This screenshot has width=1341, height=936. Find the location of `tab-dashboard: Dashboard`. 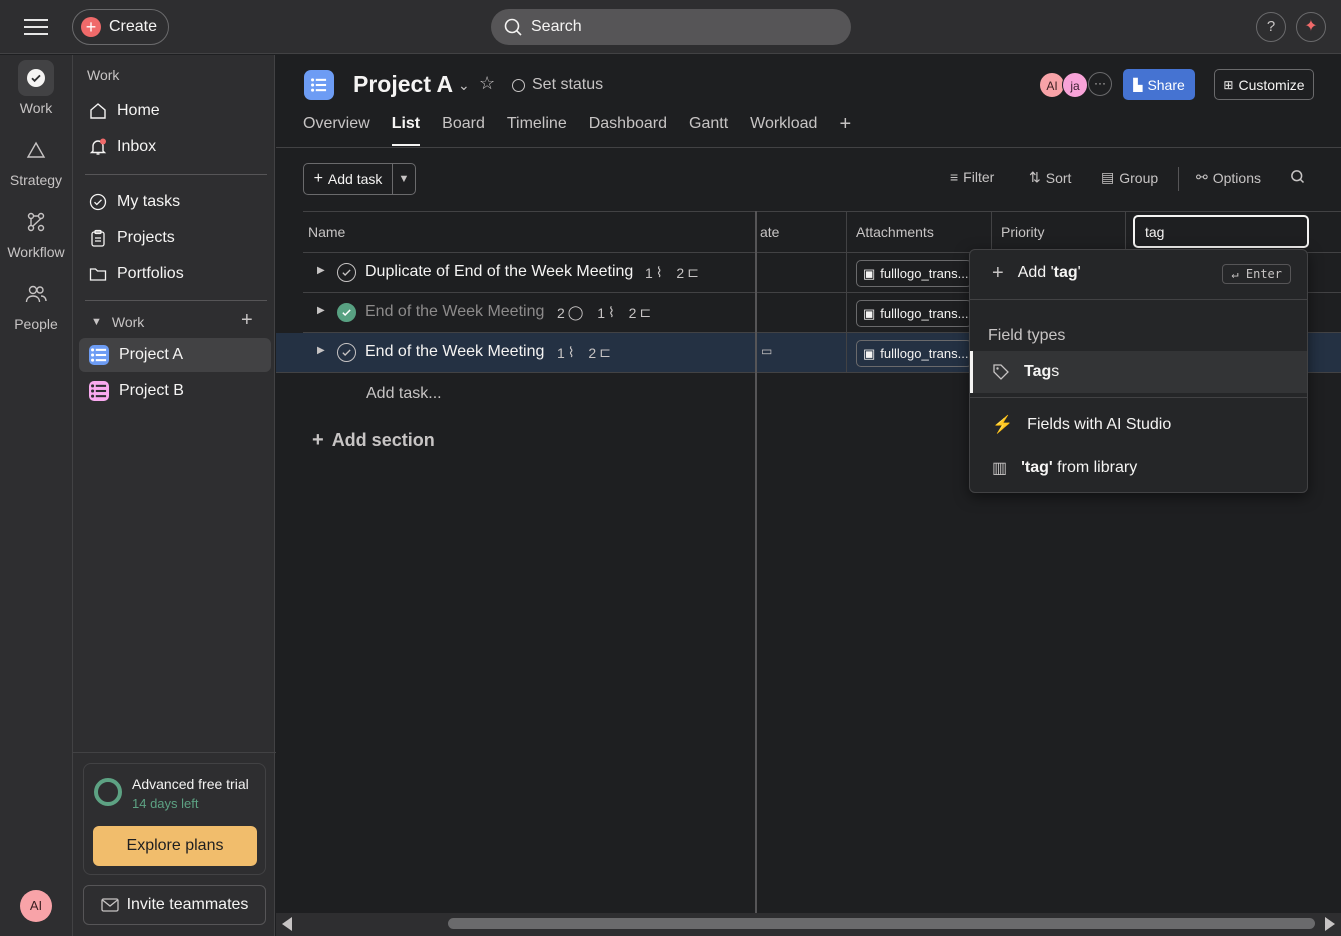

tab-dashboard: Dashboard is located at coordinates (628, 130).